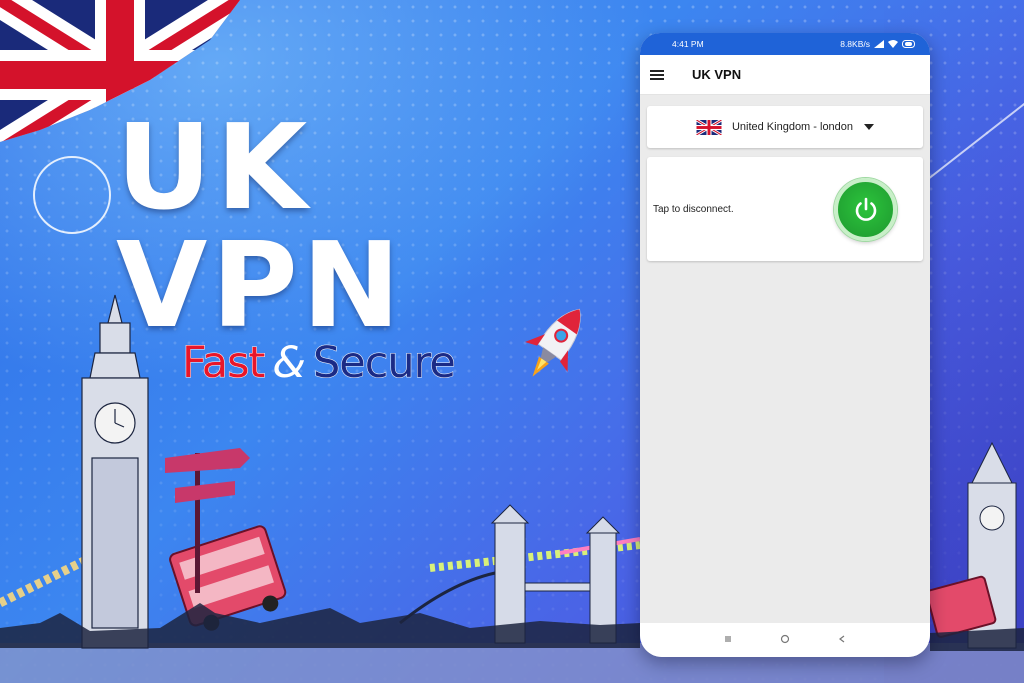 The width and height of the screenshot is (1024, 683). I want to click on status-indicators: 8.8KB/s, so click(878, 44).